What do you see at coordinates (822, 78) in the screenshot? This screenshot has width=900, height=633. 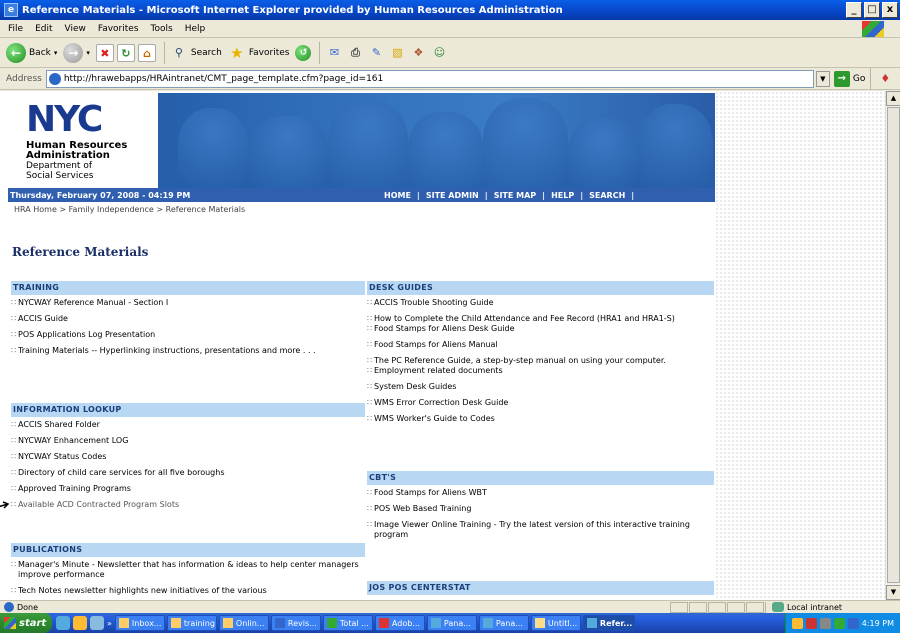 I see `address-dropdown-icon: ▼` at bounding box center [822, 78].